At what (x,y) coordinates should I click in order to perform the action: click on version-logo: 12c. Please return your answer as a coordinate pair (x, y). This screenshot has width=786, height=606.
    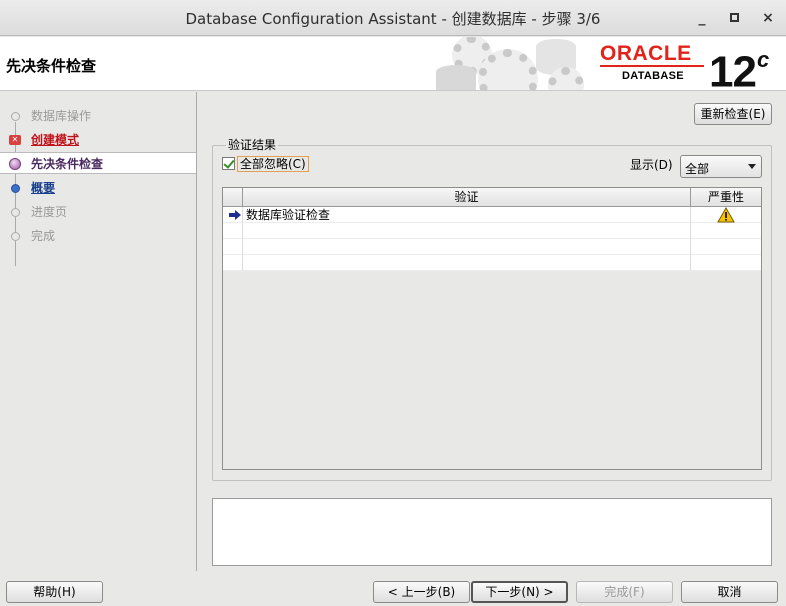
    Looking at the image, I should click on (739, 69).